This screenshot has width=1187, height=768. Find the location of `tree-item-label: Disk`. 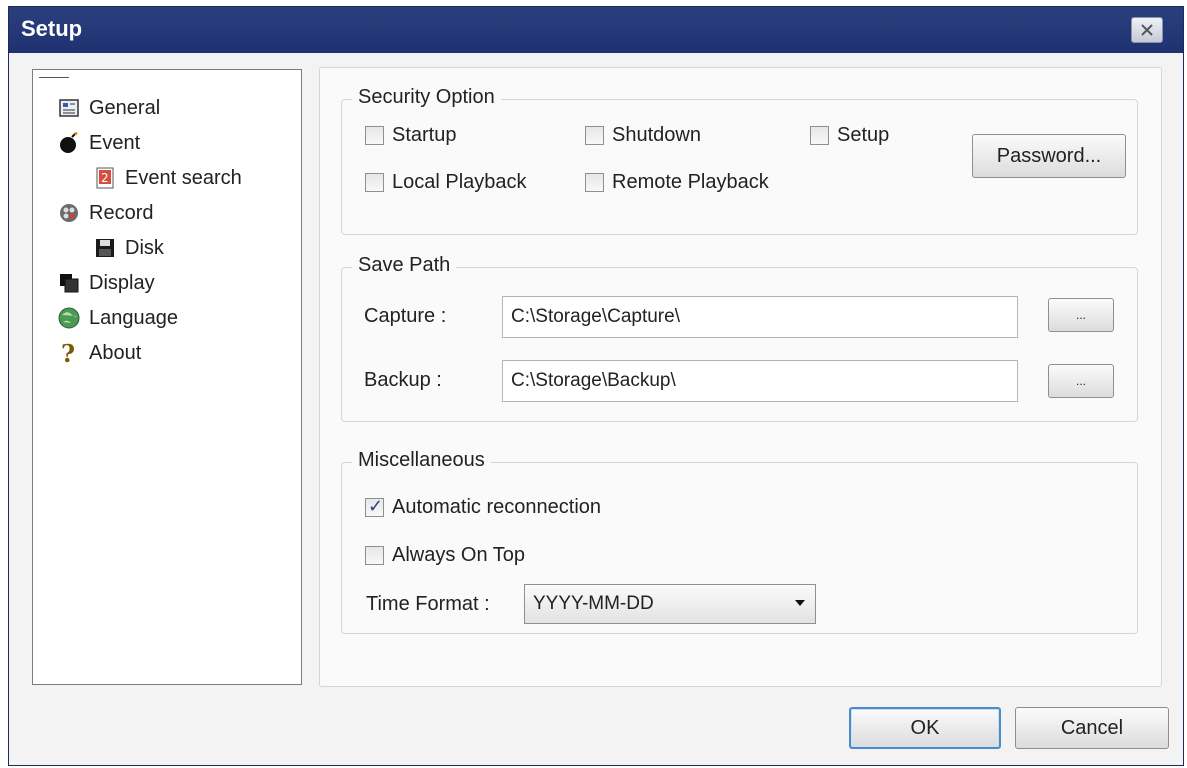

tree-item-label: Disk is located at coordinates (144, 247).